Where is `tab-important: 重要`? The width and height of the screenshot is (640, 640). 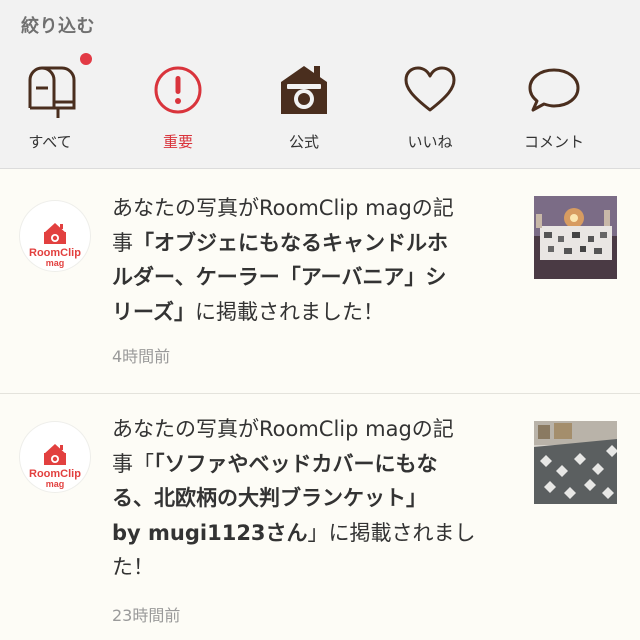
tab-important: 重要 is located at coordinates (178, 110).